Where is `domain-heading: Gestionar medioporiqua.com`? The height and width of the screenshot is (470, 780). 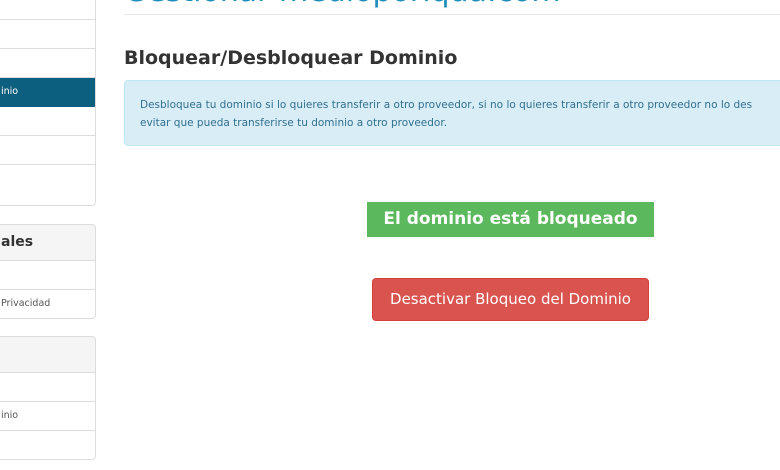 domain-heading: Gestionar medioporiqua.com is located at coordinates (342, 5).